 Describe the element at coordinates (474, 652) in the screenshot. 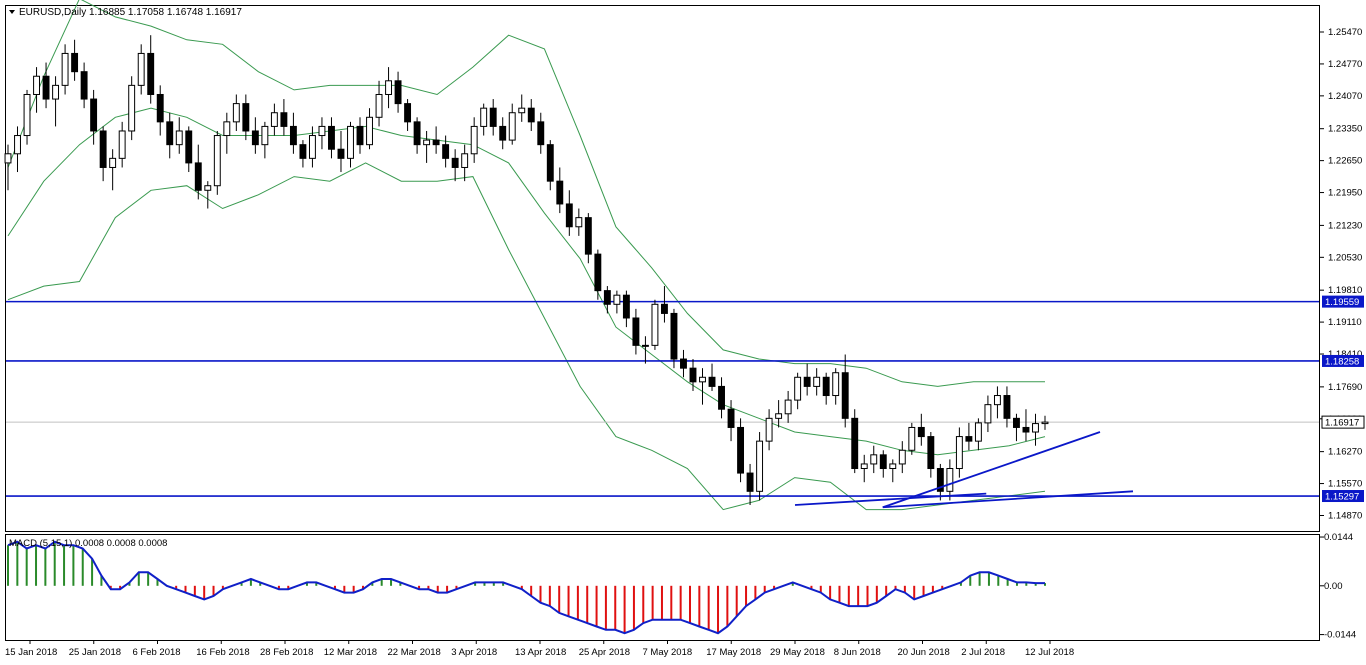

I see `time-tick-label: 3 Apr 2018` at that location.